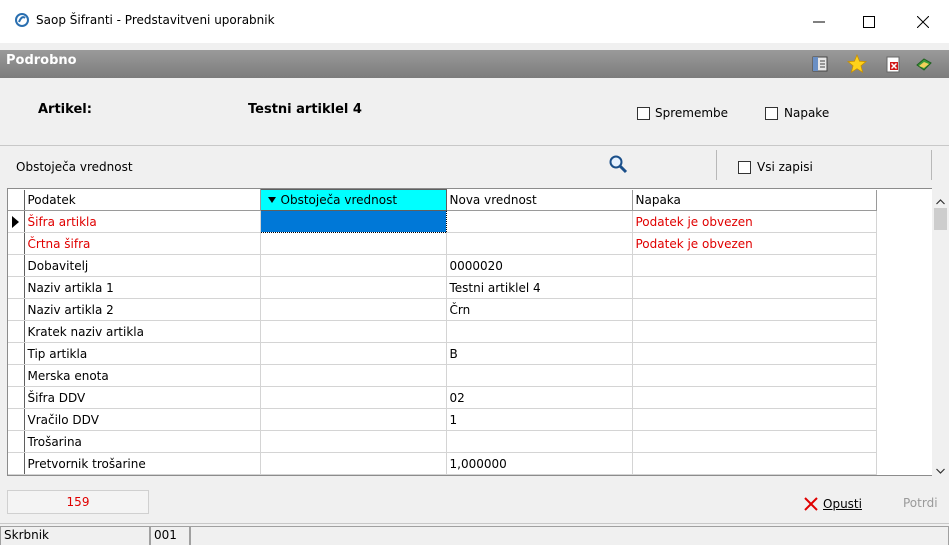 The width and height of the screenshot is (949, 545). I want to click on table-row: Pretvornik trošarine 1,000000, so click(442, 463).